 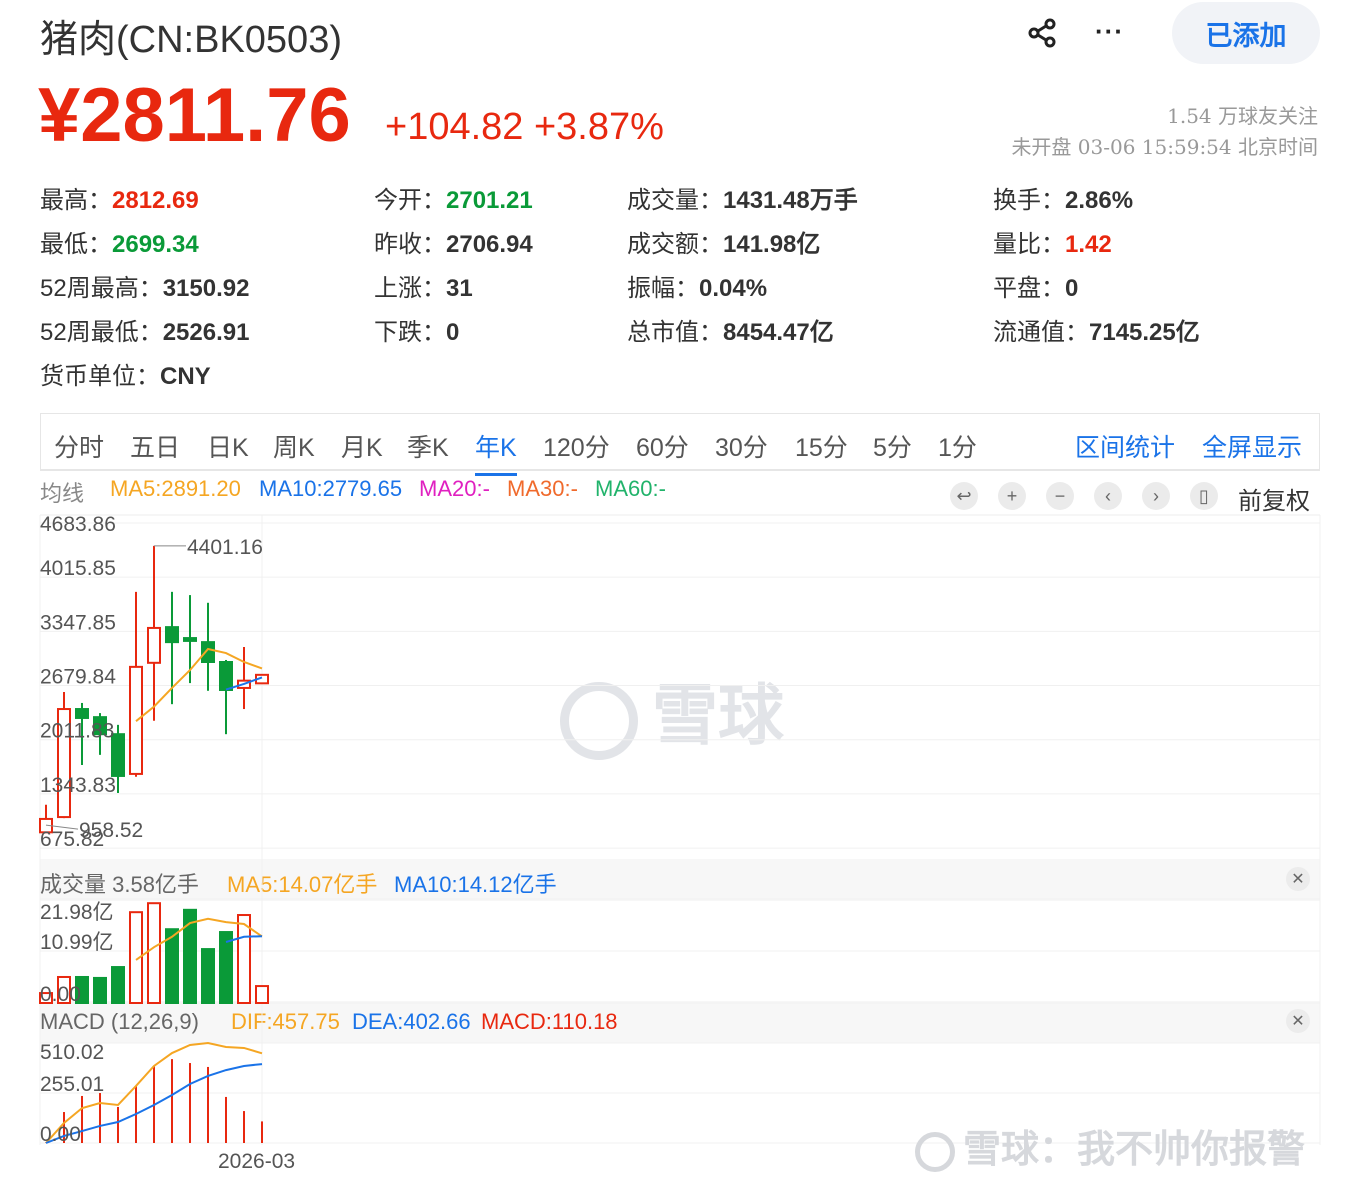 What do you see at coordinates (77, 942) in the screenshot?
I see `volume-axis-tick: 10.99亿` at bounding box center [77, 942].